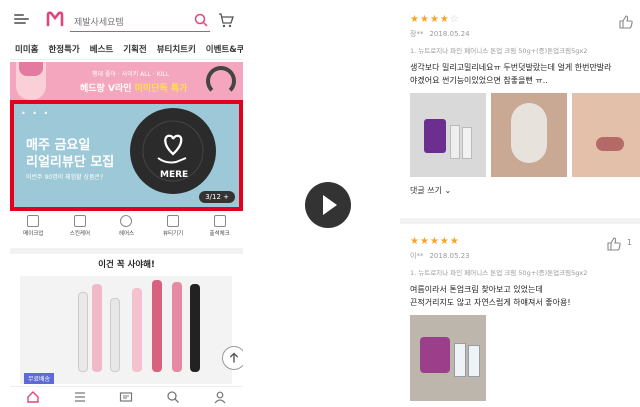  What do you see at coordinates (126, 221) in the screenshot?
I see `hair-icon` at bounding box center [126, 221].